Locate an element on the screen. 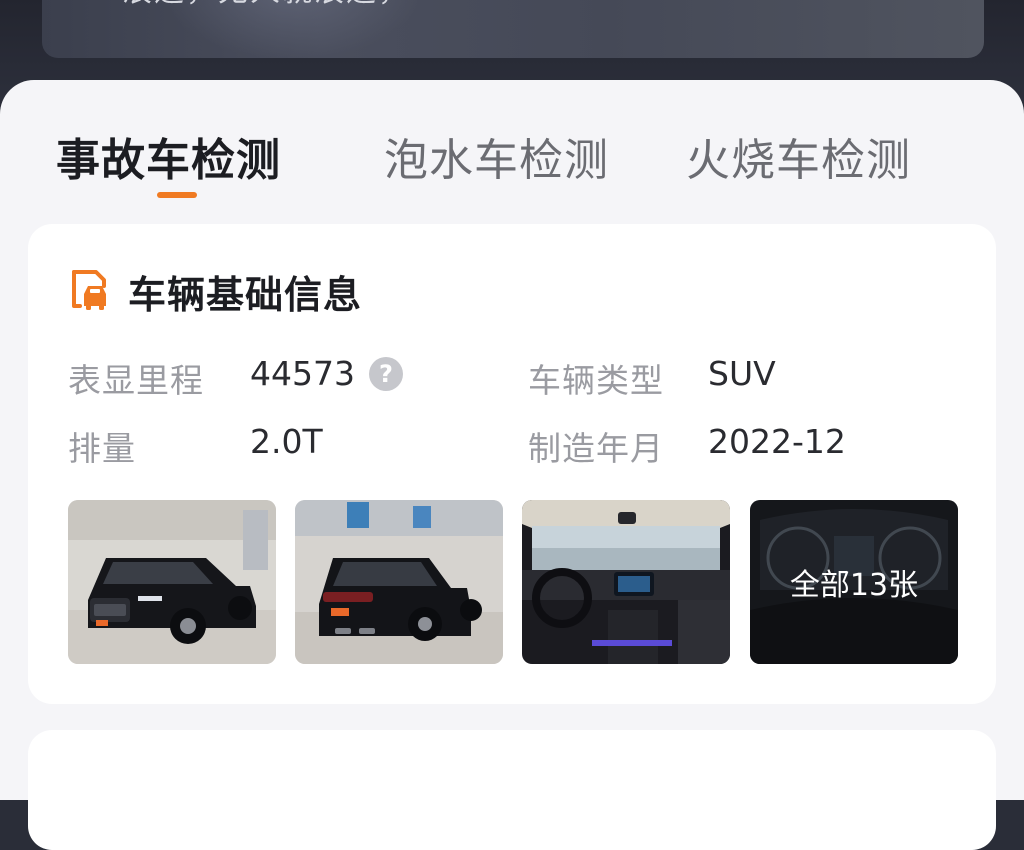 This screenshot has width=1024, height=850. vehicle-photo-interior is located at coordinates (626, 582).